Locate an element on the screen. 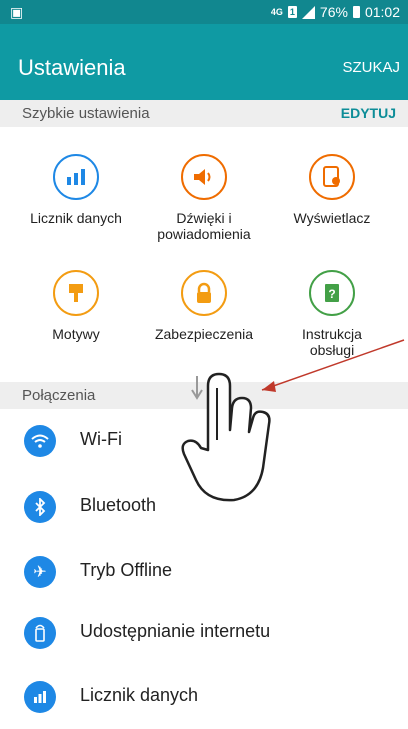 This screenshot has width=408, height=729. hand-gesture-icon is located at coordinates (226, 437).